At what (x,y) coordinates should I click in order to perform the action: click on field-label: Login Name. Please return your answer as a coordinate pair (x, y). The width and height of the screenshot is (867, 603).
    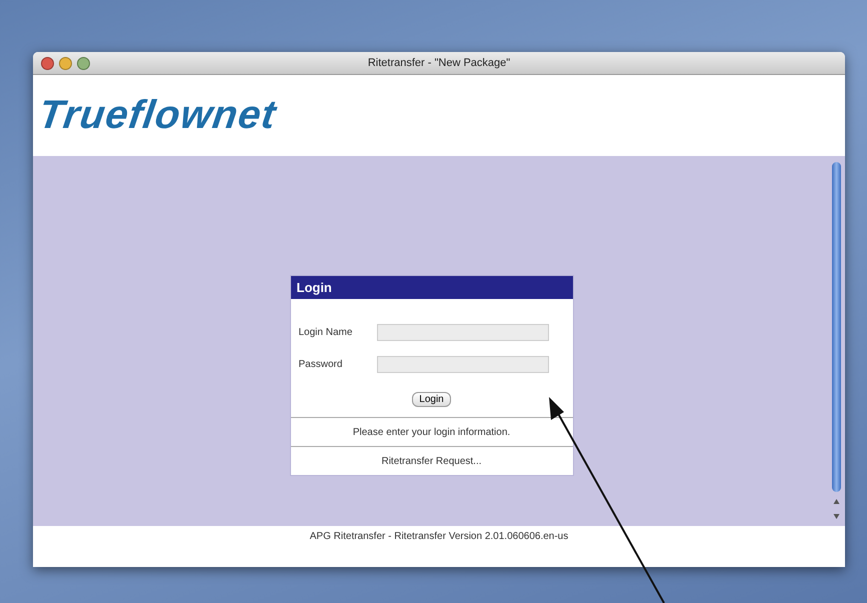
    Looking at the image, I should click on (326, 332).